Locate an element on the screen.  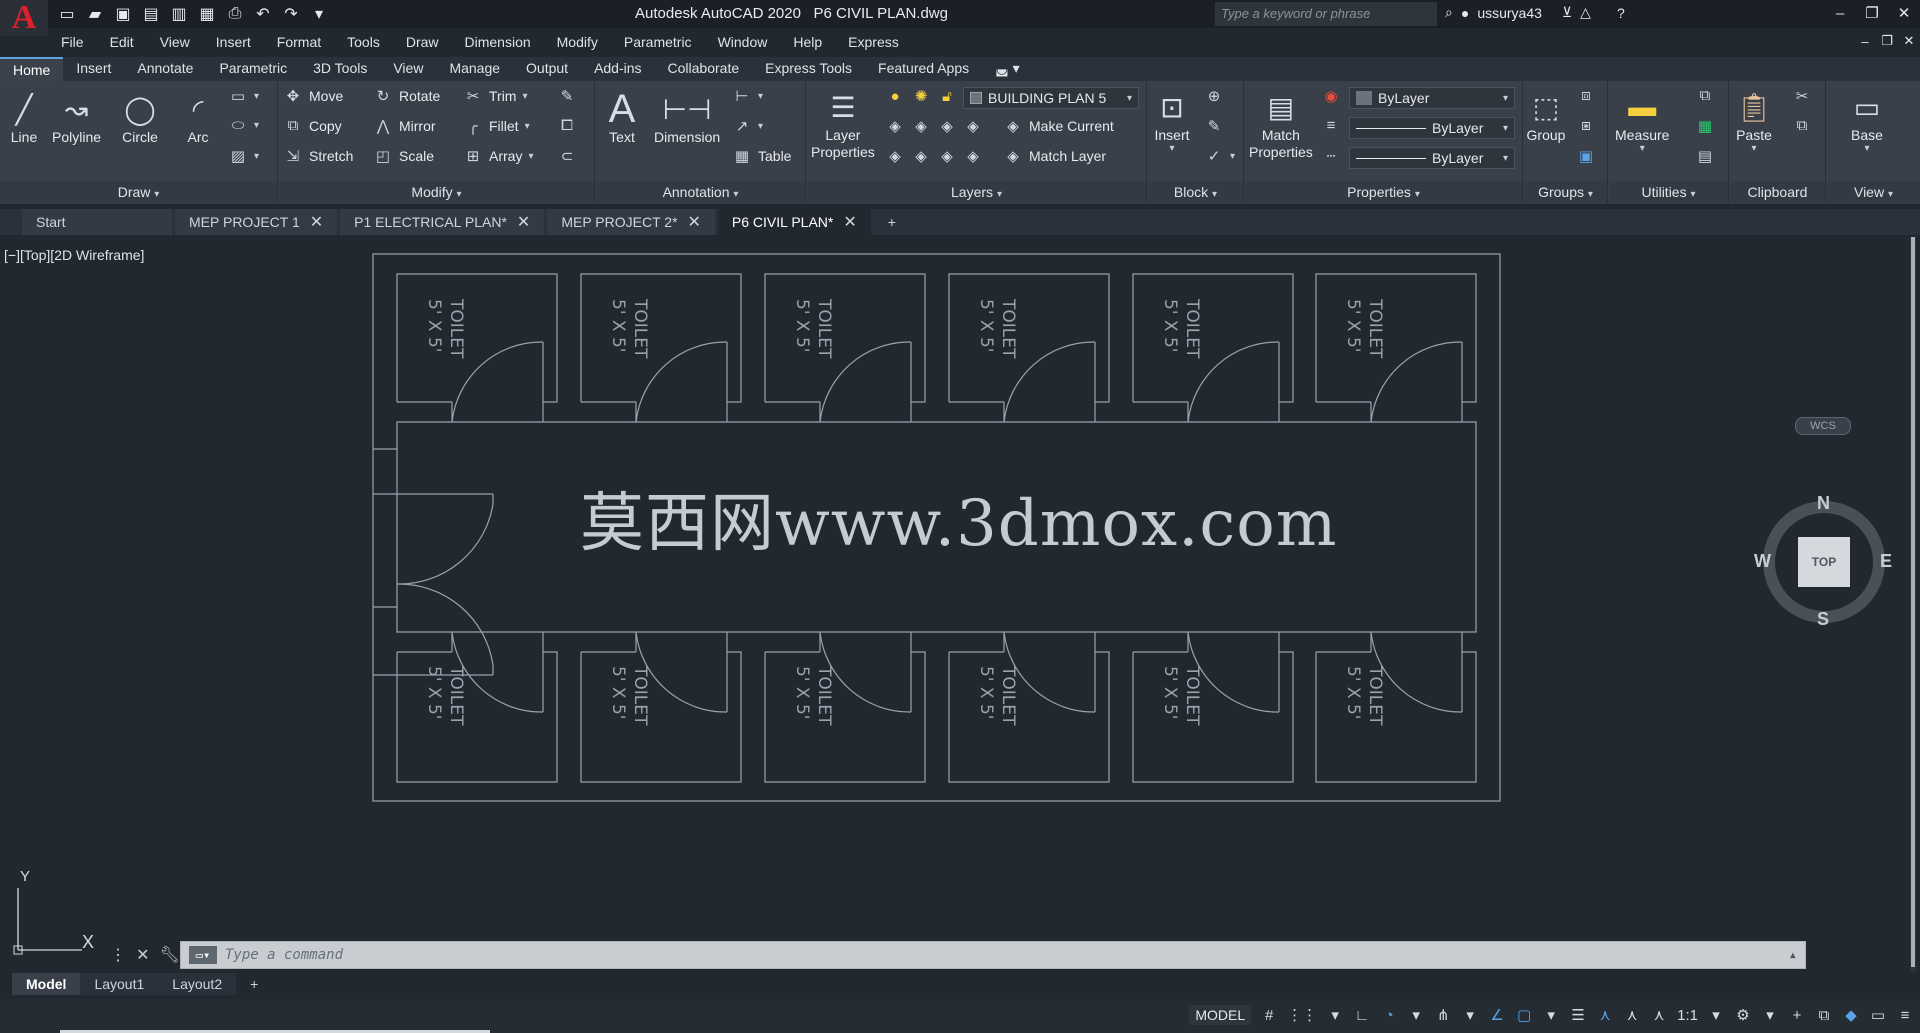
layer-dropdown: BUILDING PLAN 5 ▾ is located at coordinates (1051, 98).